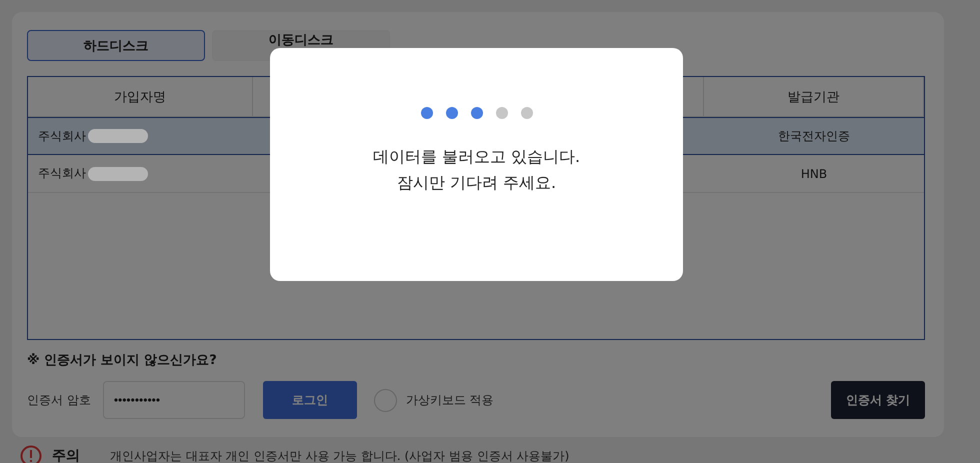 This screenshot has width=980, height=463. Describe the element at coordinates (476, 157) in the screenshot. I see `loading-message: 데이터를 불러오고 있습니다.` at that location.